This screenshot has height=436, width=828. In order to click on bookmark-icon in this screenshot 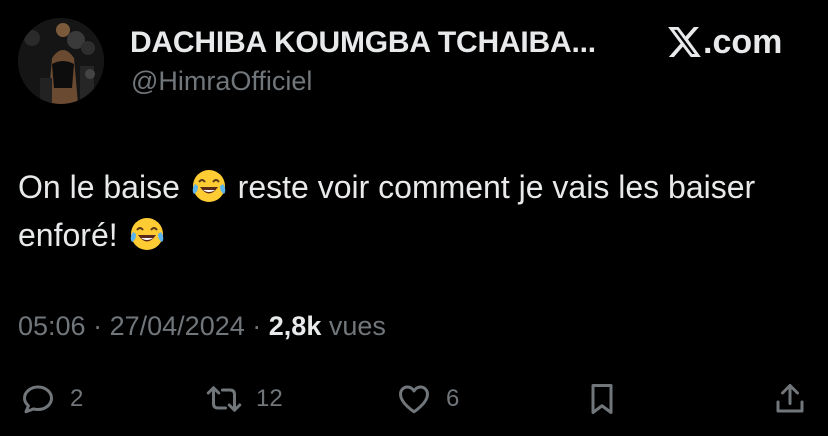, I will do `click(602, 399)`.